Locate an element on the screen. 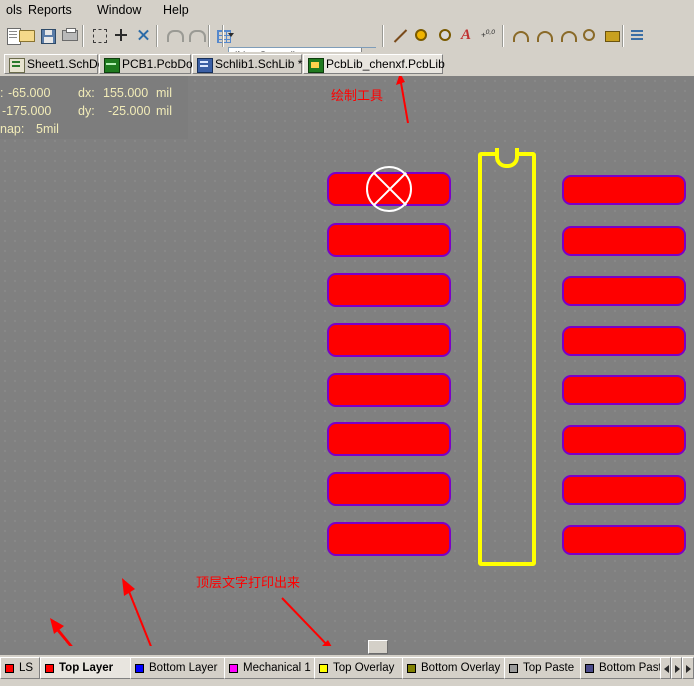 This screenshot has height=686, width=694. folder-open-icon is located at coordinates (26, 35).